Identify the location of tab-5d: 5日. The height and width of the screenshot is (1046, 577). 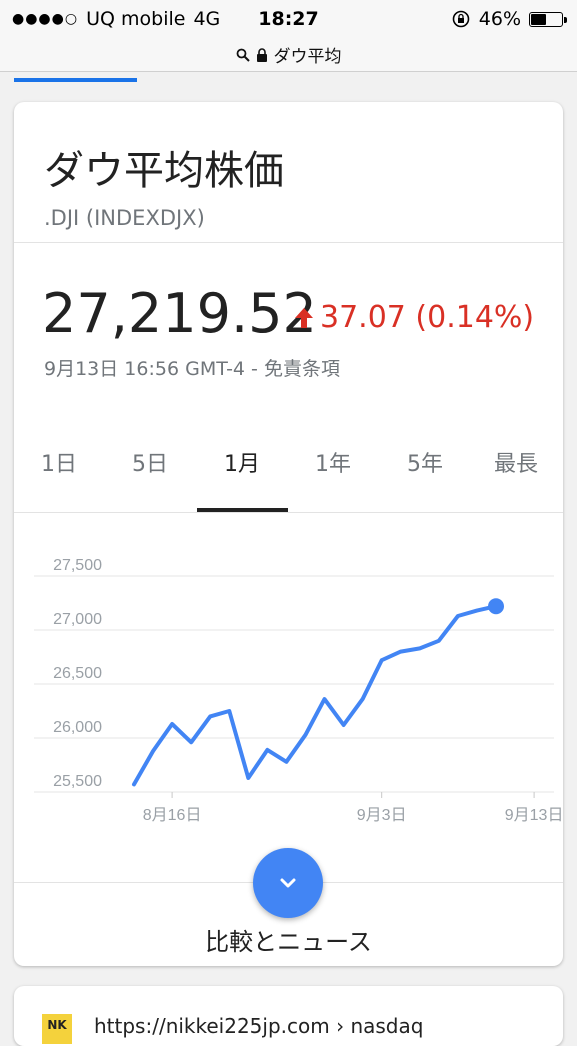
(150, 462).